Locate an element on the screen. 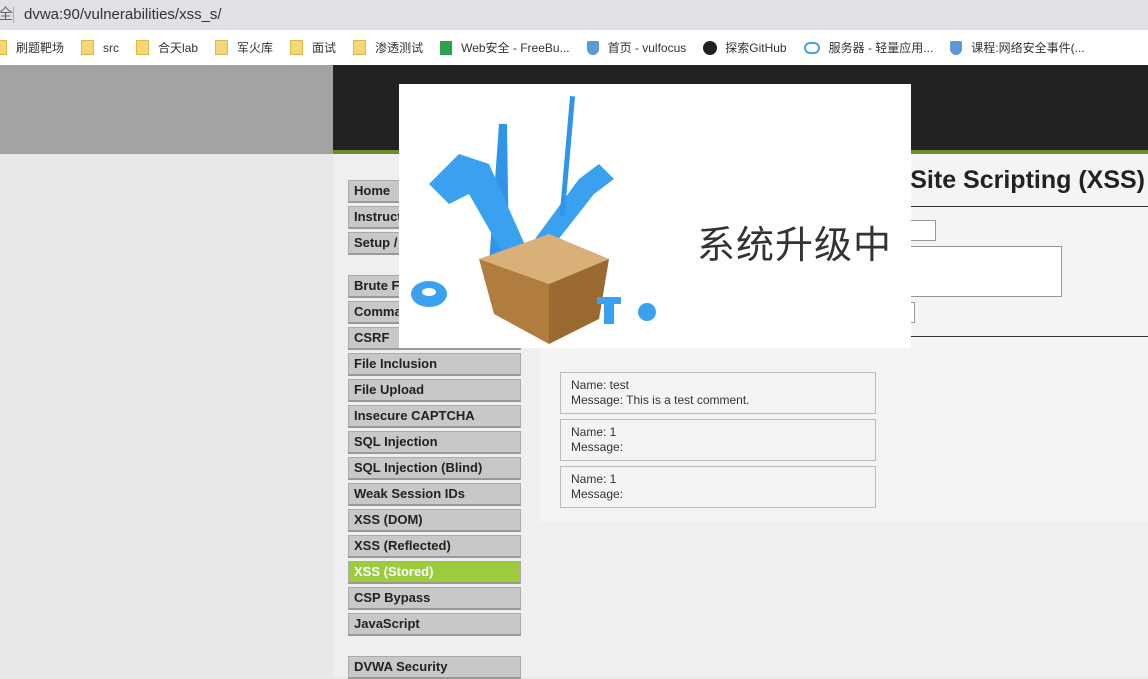 This screenshot has width=1148, height=679. sidebar-item-sql-injection: SQL Injection is located at coordinates (434, 442).